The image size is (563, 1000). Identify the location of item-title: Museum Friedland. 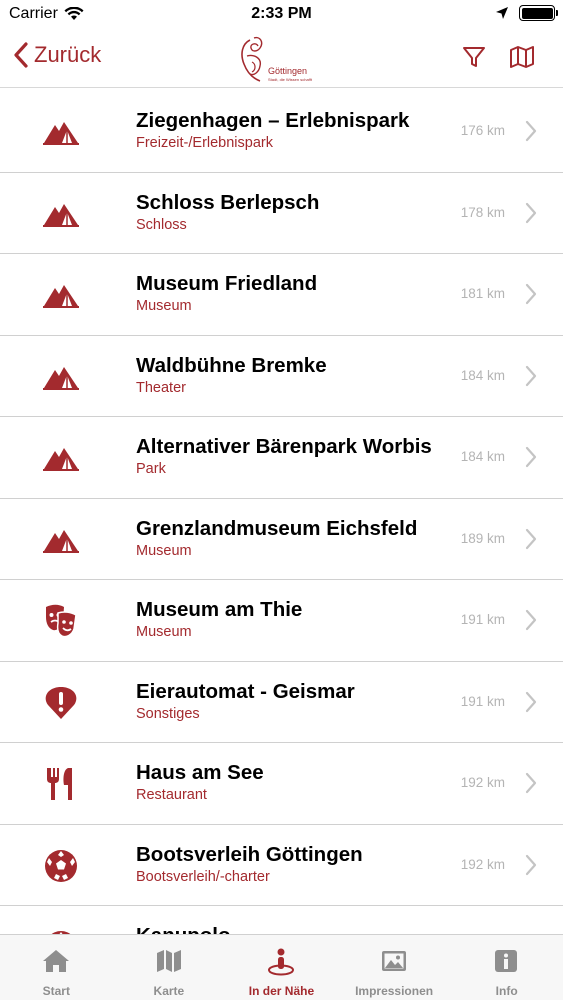
(227, 283).